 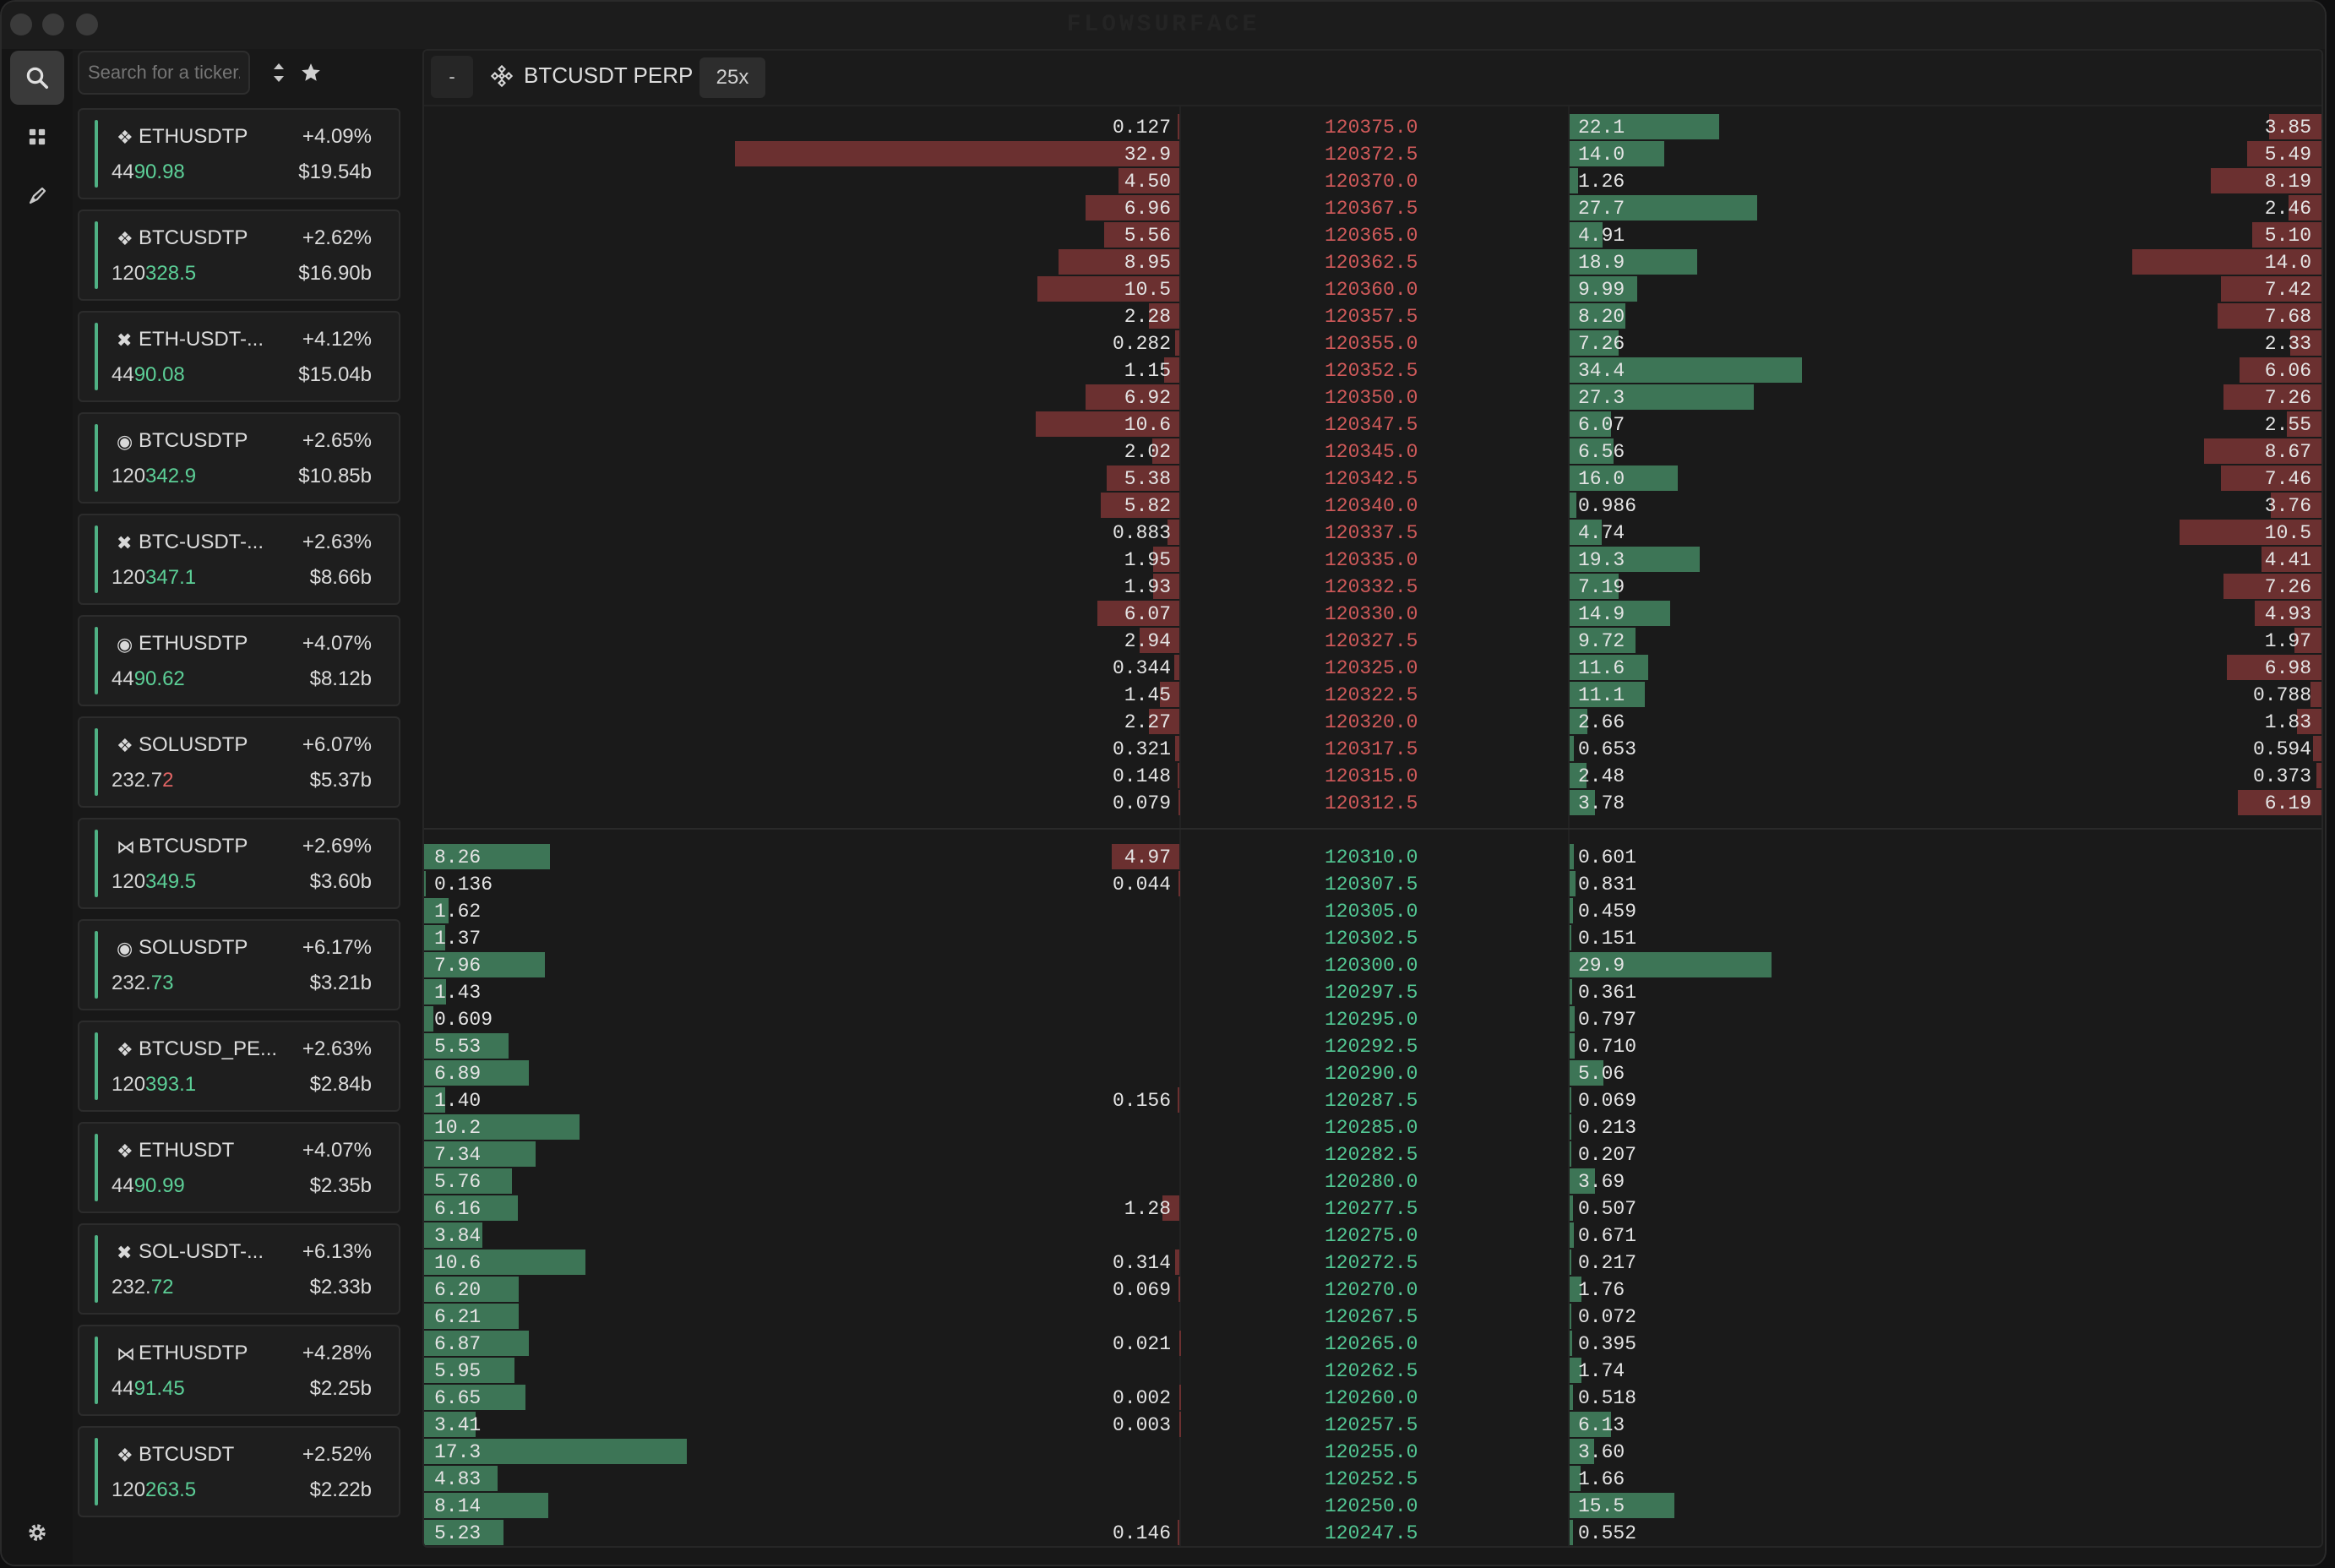 What do you see at coordinates (1372, 1181) in the screenshot?
I see `bid-row: 5.76 120280.0 3.69` at bounding box center [1372, 1181].